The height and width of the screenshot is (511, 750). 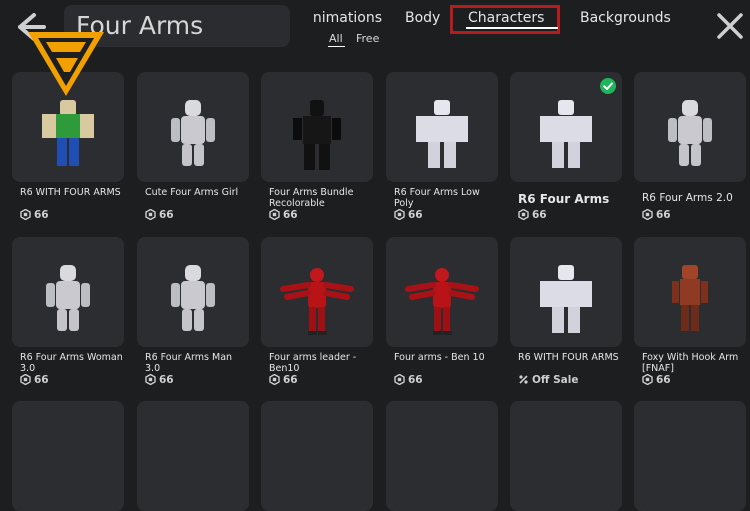 I want to click on catalog-item-card: R6 Four Arms Man 3.0 66, so click(x=193, y=317).